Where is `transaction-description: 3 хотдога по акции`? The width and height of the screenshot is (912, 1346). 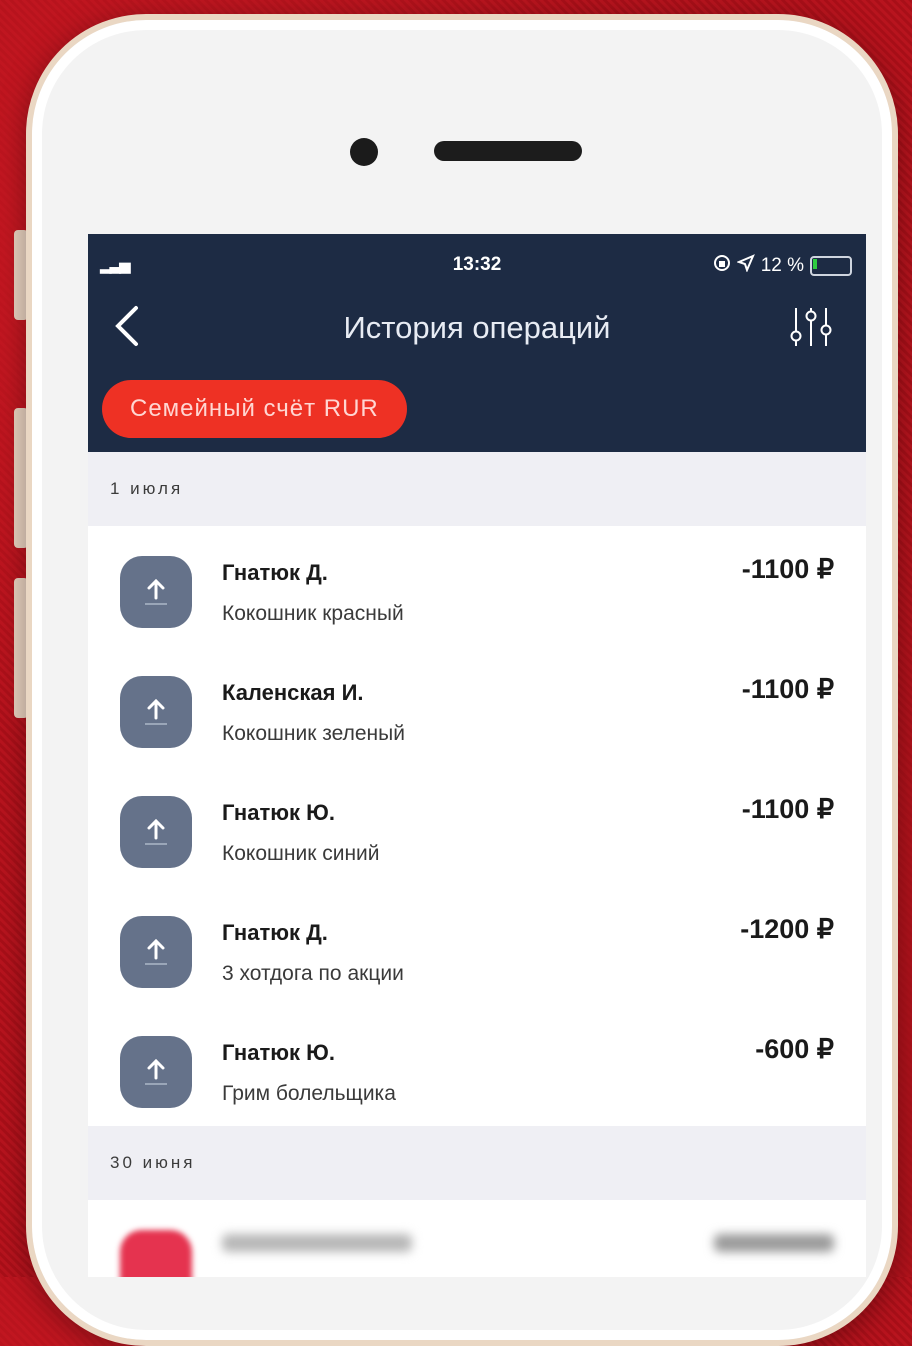 transaction-description: 3 хотдога по акции is located at coordinates (313, 973).